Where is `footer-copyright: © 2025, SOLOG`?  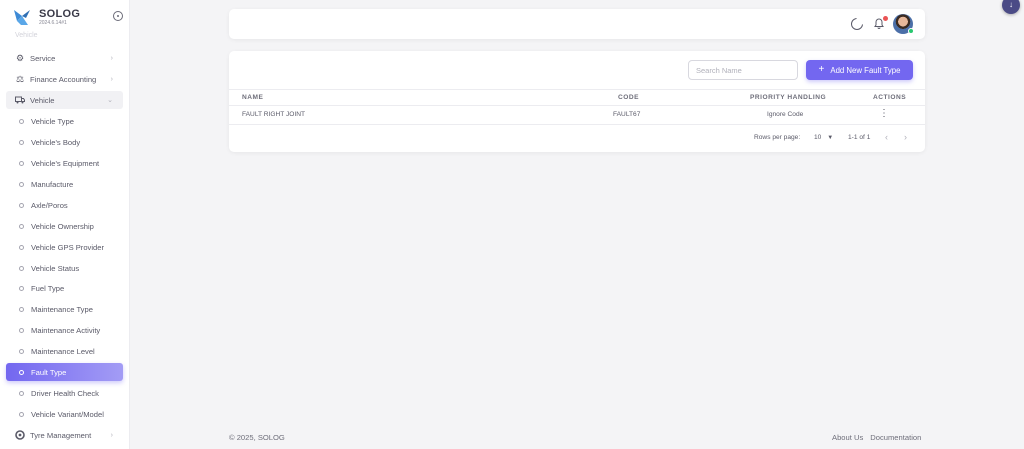
footer-copyright: © 2025, SOLOG is located at coordinates (257, 437).